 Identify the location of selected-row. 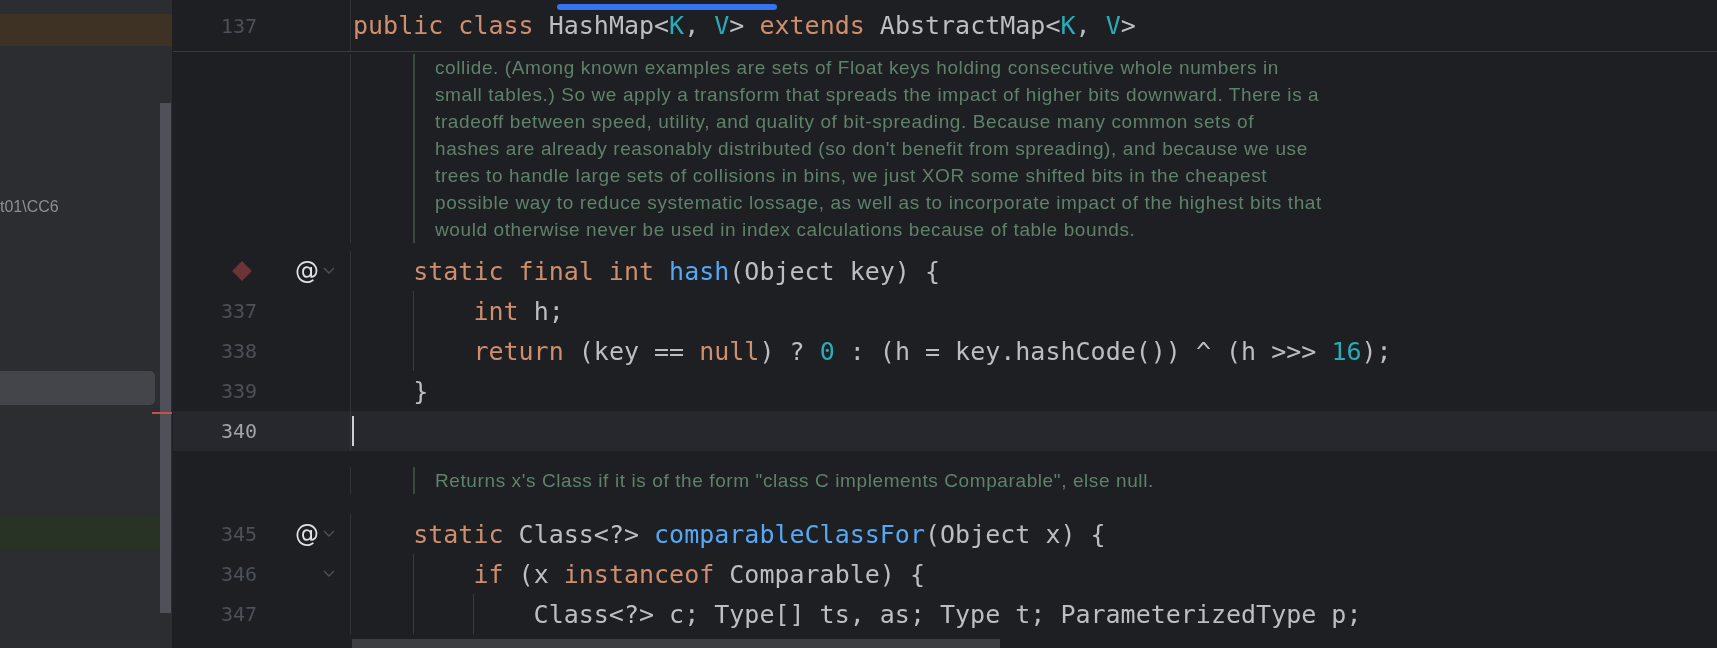
(77, 388).